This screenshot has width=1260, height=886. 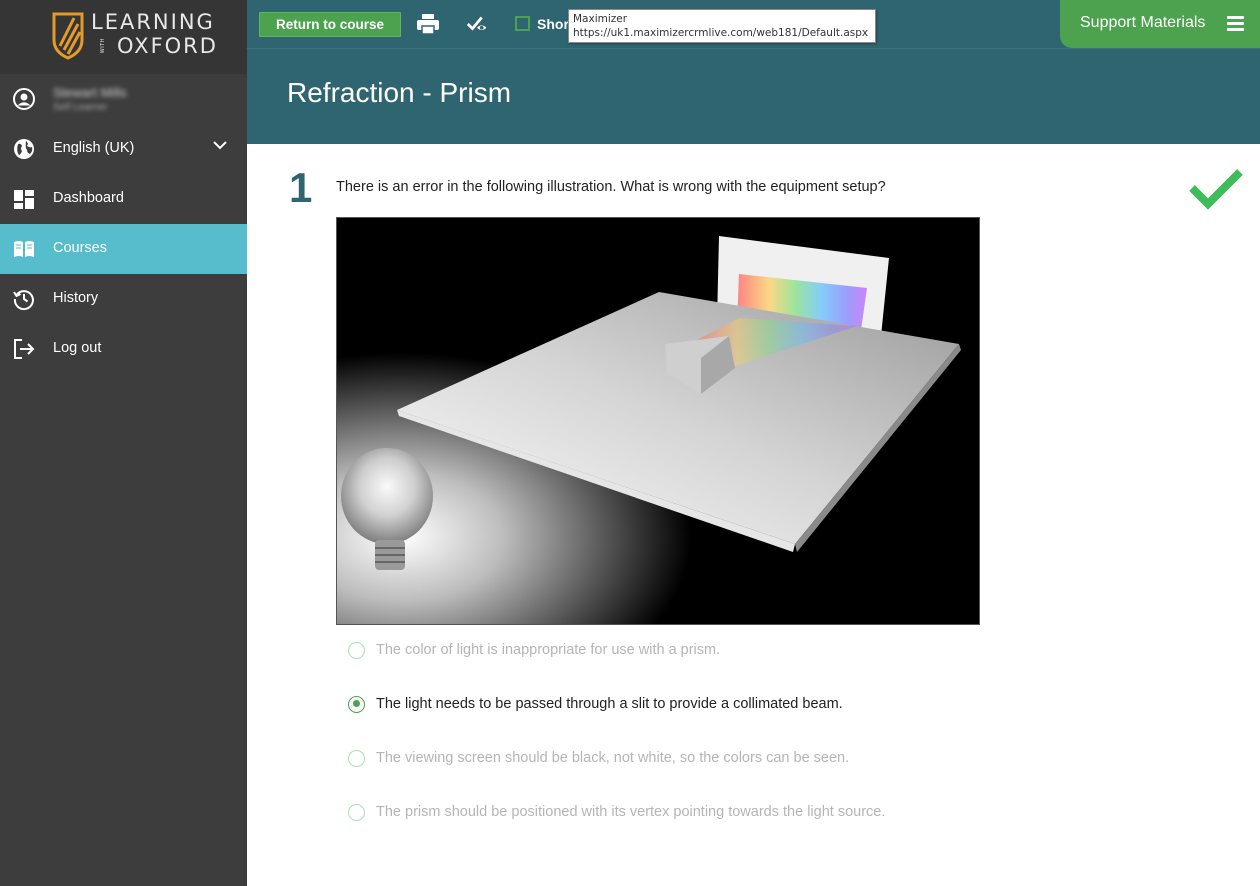 I want to click on book-icon, so click(x=24, y=249).